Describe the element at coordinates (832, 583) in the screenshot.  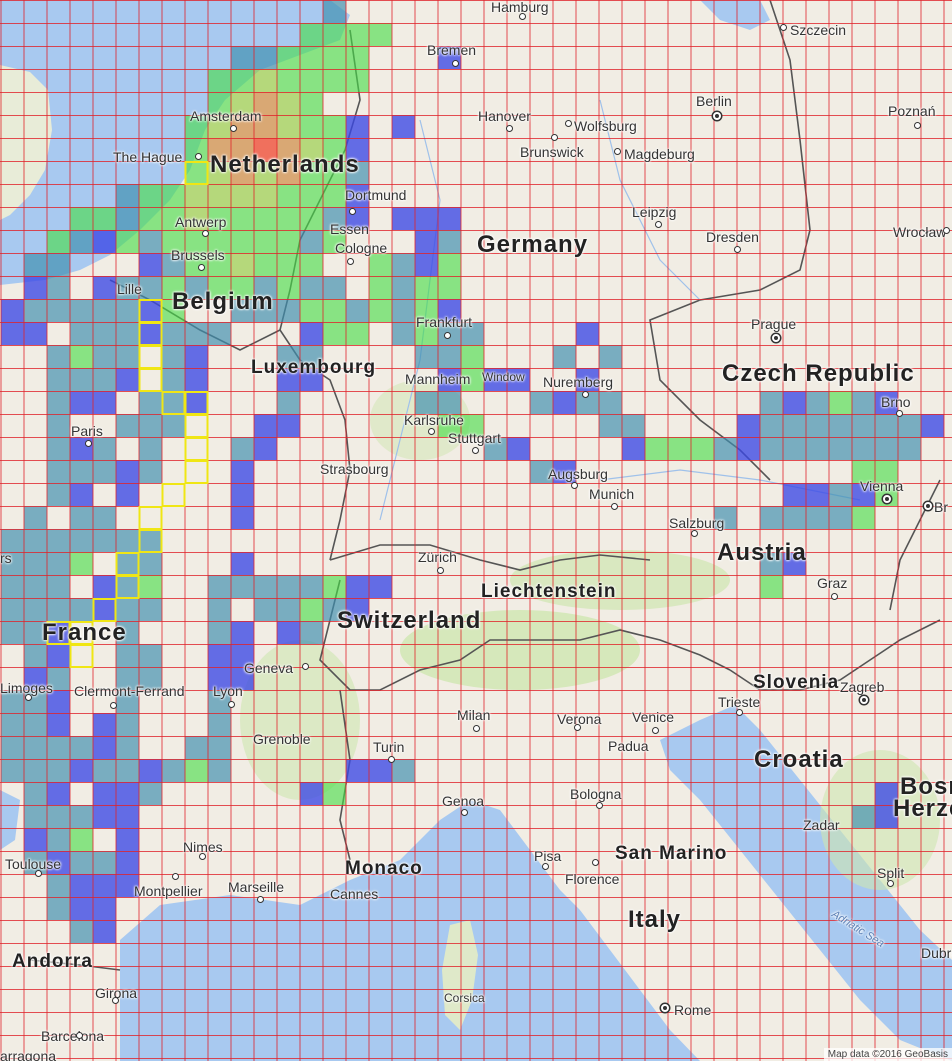
I see `city-label: Graz` at that location.